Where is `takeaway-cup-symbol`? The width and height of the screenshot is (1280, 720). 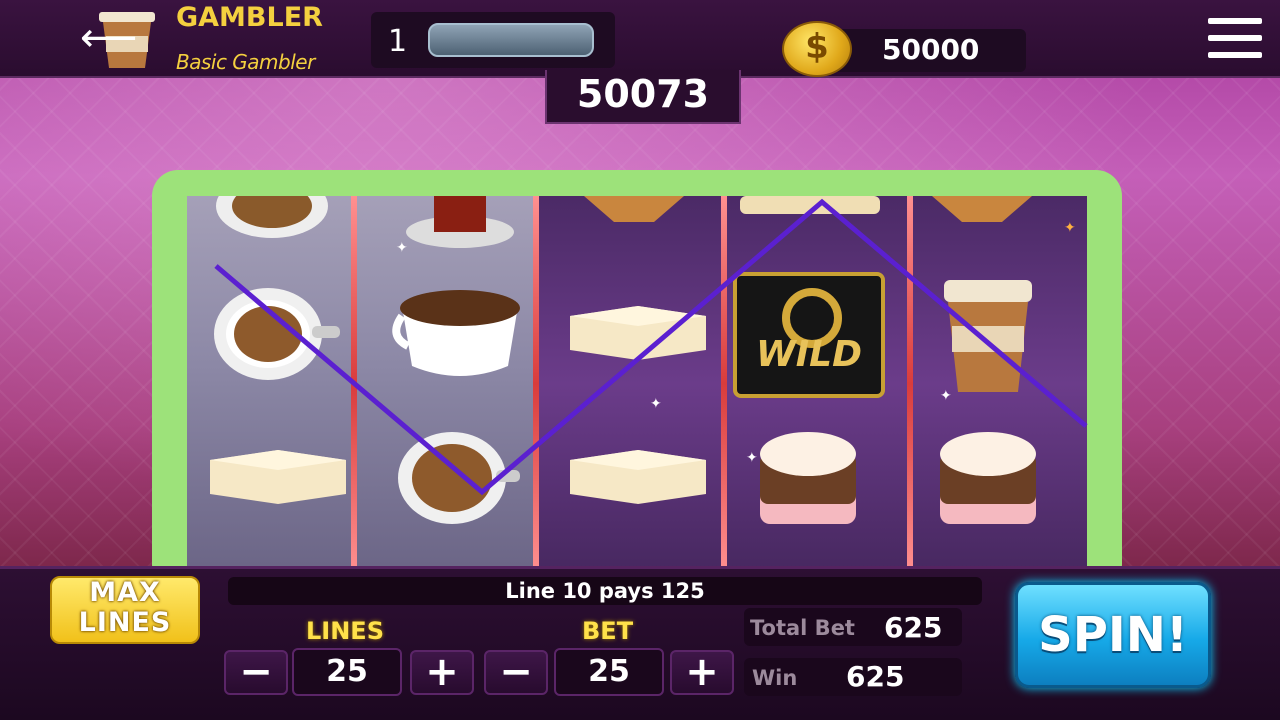
takeaway-cup-symbol is located at coordinates (988, 336).